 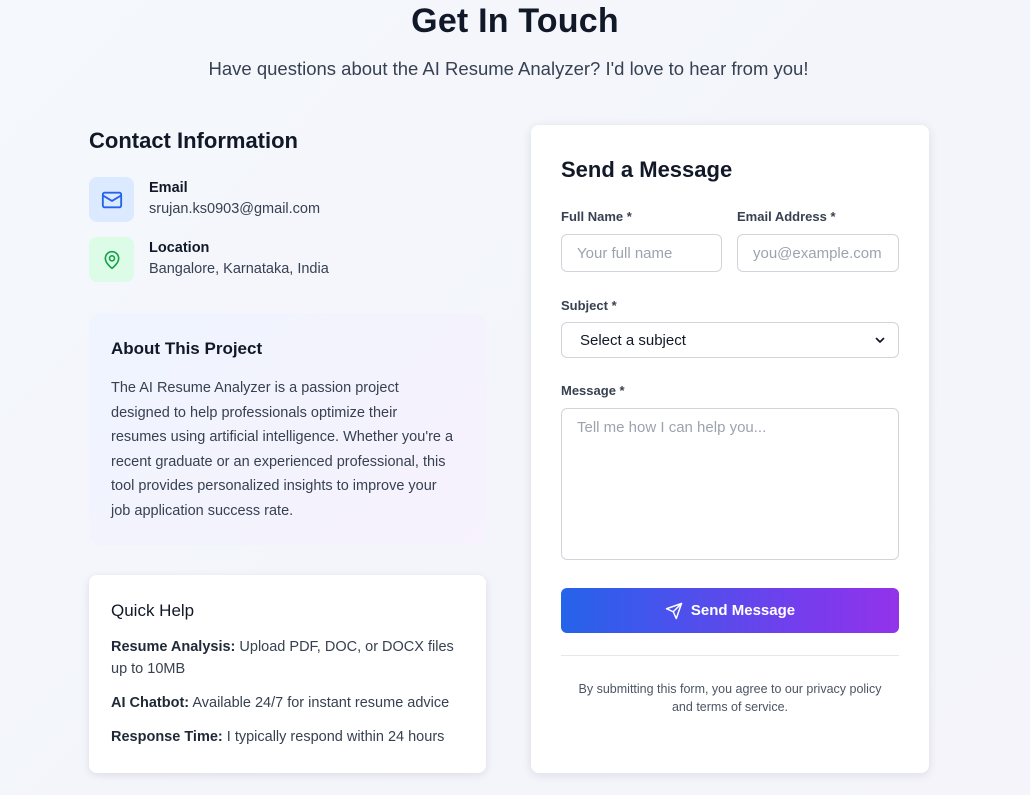 I want to click on quick-help-title: Quick Help, so click(x=153, y=610).